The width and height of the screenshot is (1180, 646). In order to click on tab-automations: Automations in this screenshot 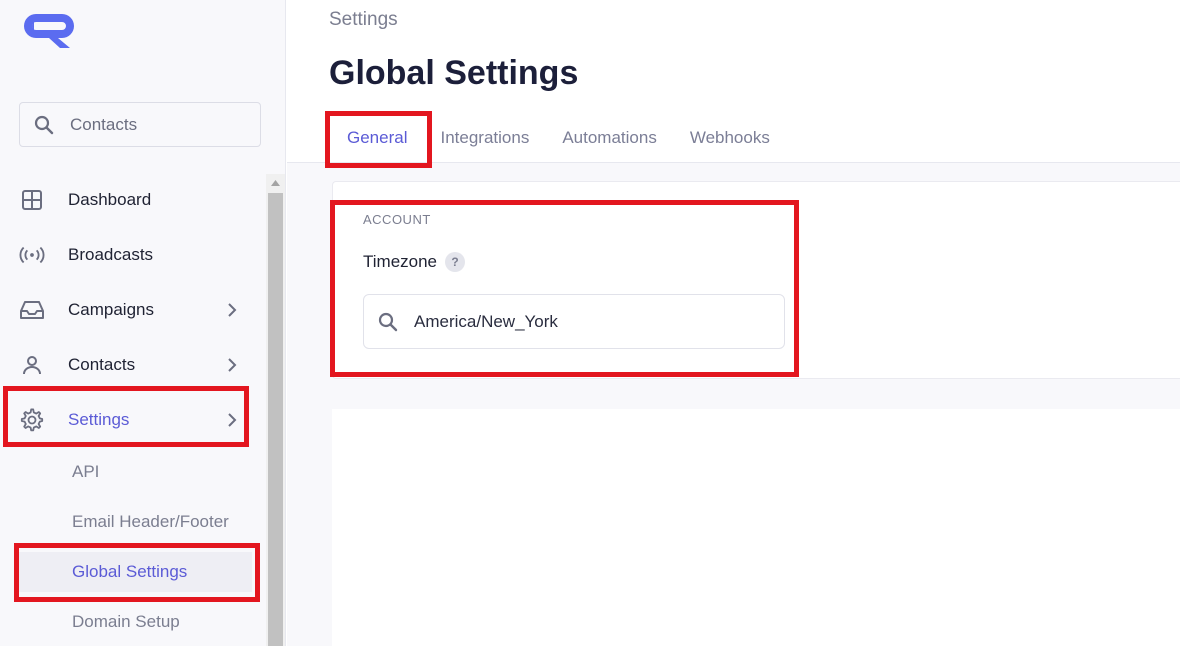, I will do `click(609, 137)`.